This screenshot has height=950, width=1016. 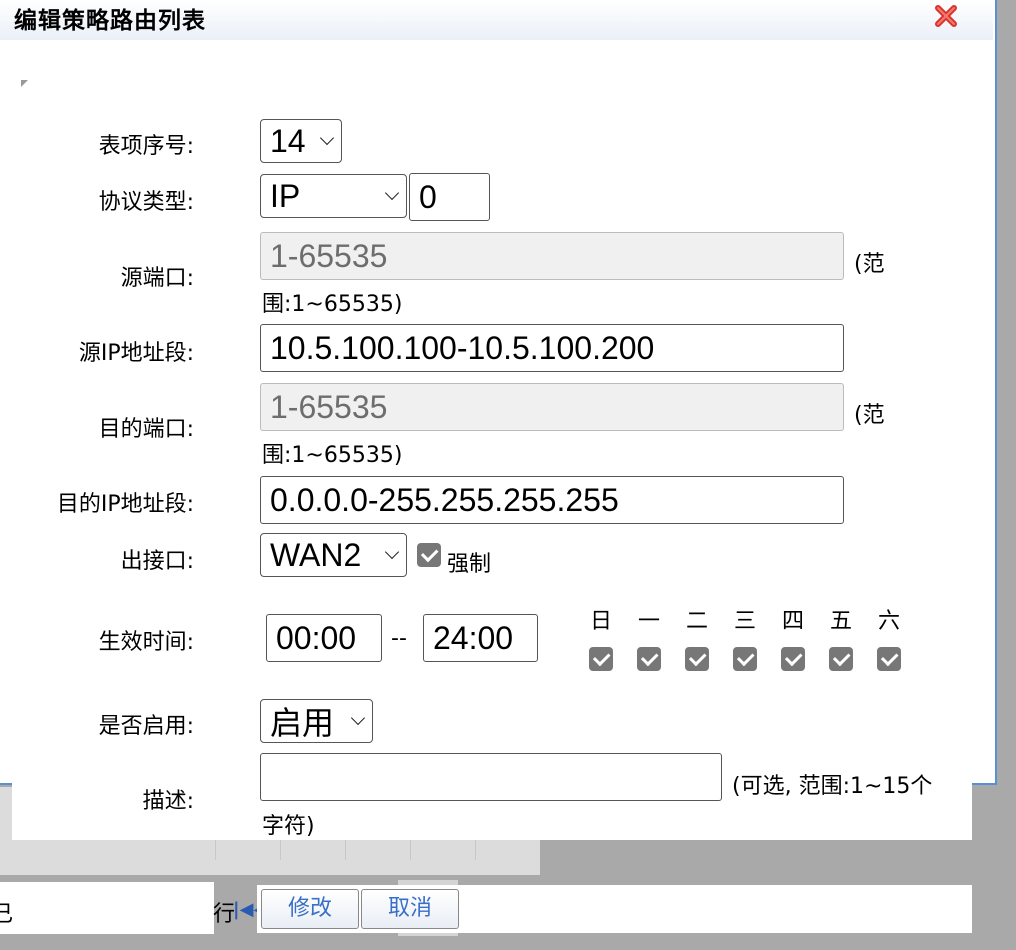 What do you see at coordinates (449, 197) in the screenshot?
I see `protocol-number-input` at bounding box center [449, 197].